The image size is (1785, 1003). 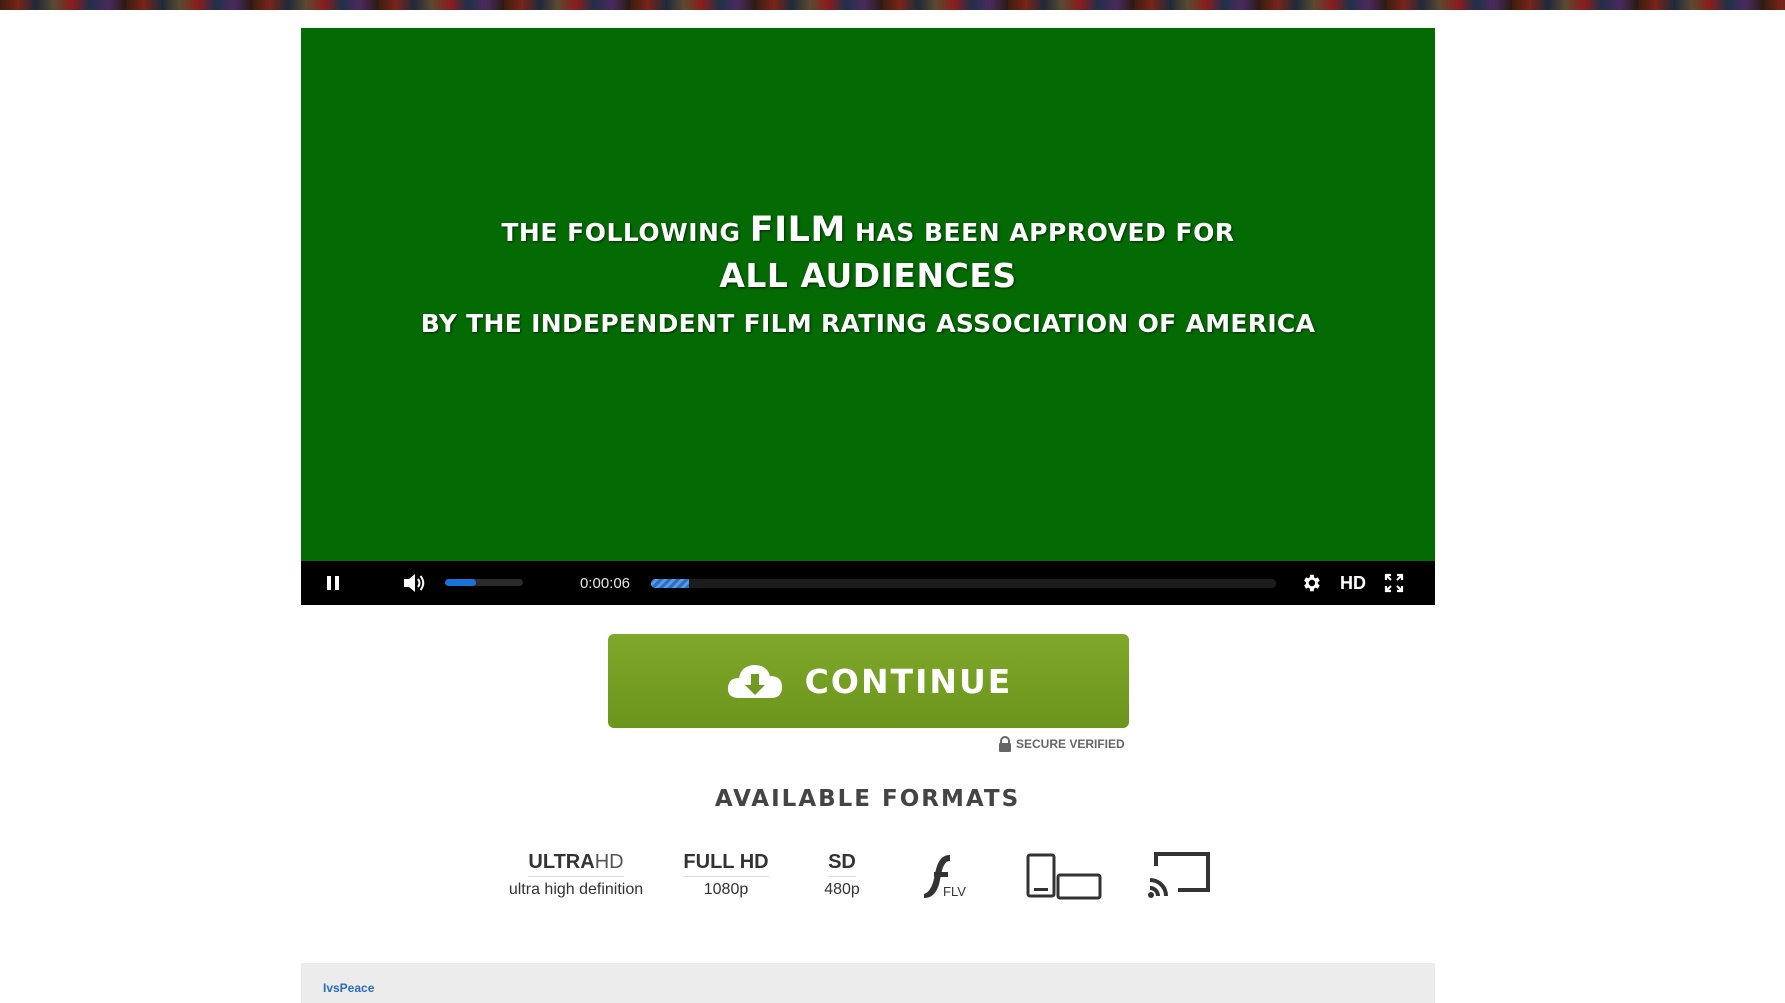 What do you see at coordinates (1005, 744) in the screenshot?
I see `lock-icon` at bounding box center [1005, 744].